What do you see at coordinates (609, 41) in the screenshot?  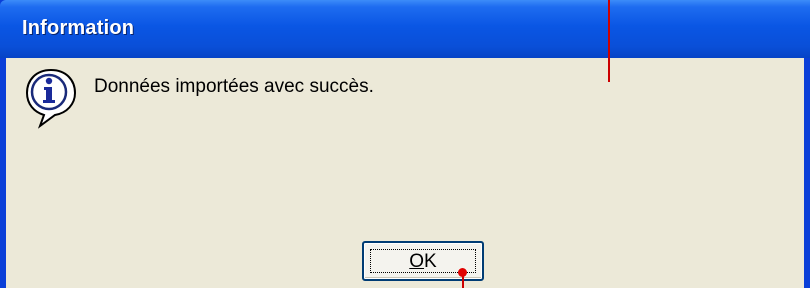 I see `annotation-line-top` at bounding box center [609, 41].